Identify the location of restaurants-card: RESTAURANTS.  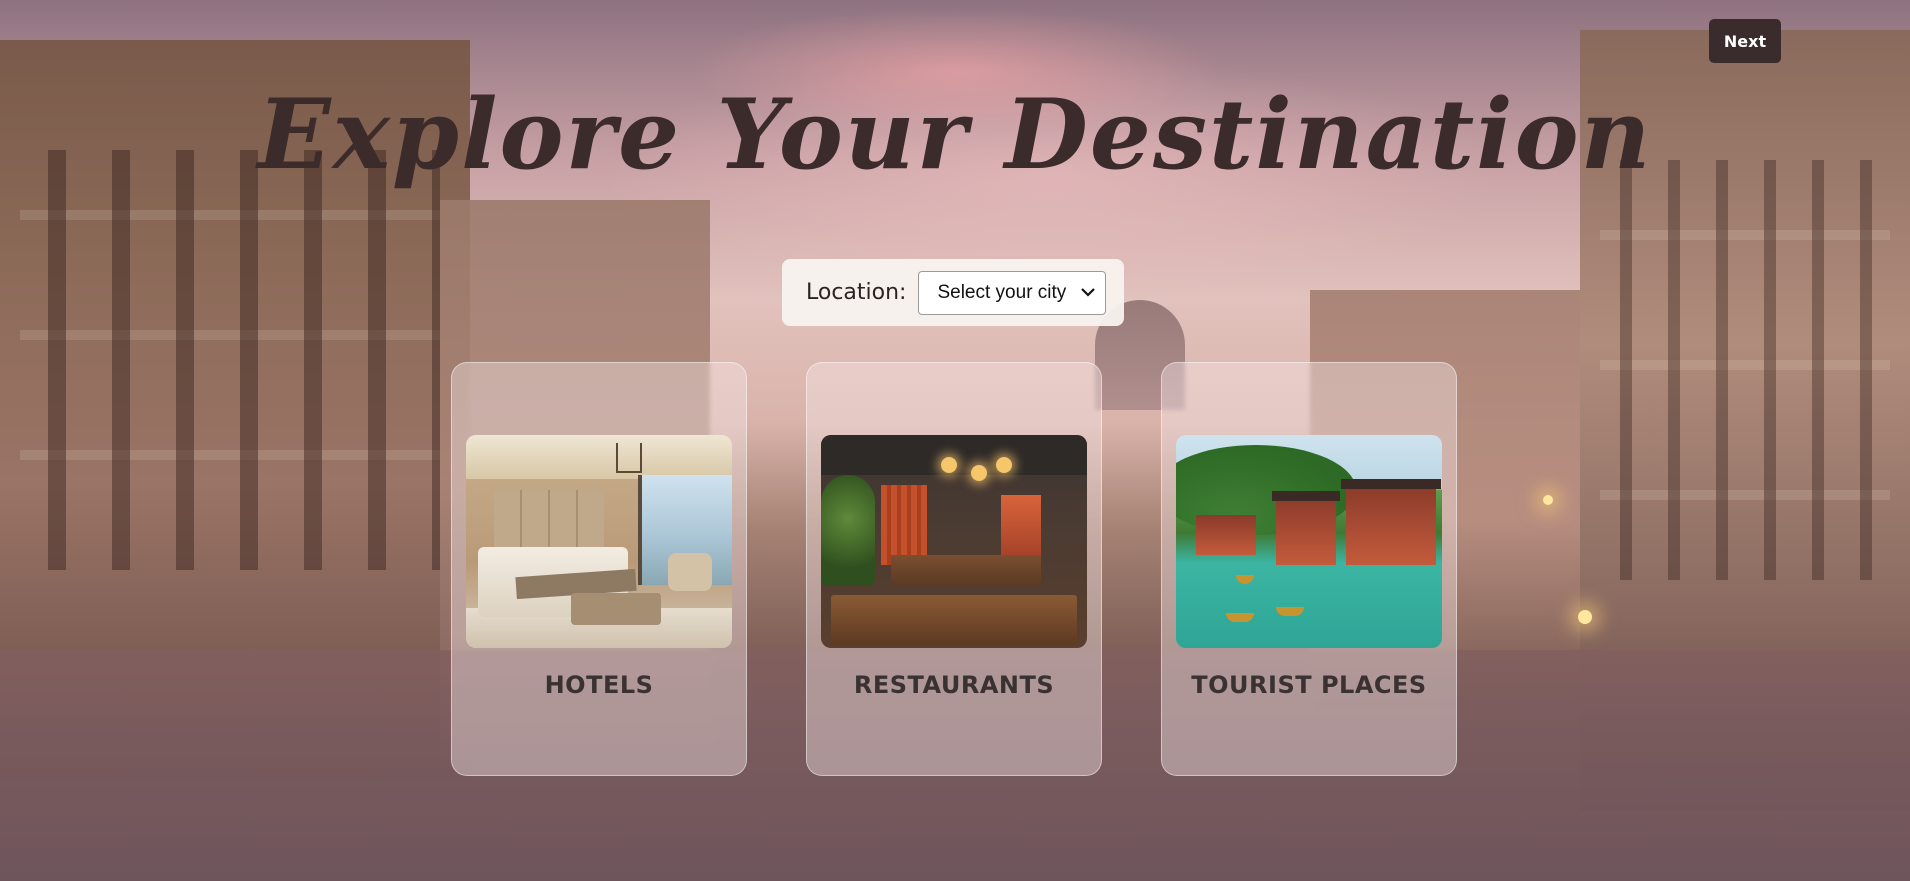
(954, 569).